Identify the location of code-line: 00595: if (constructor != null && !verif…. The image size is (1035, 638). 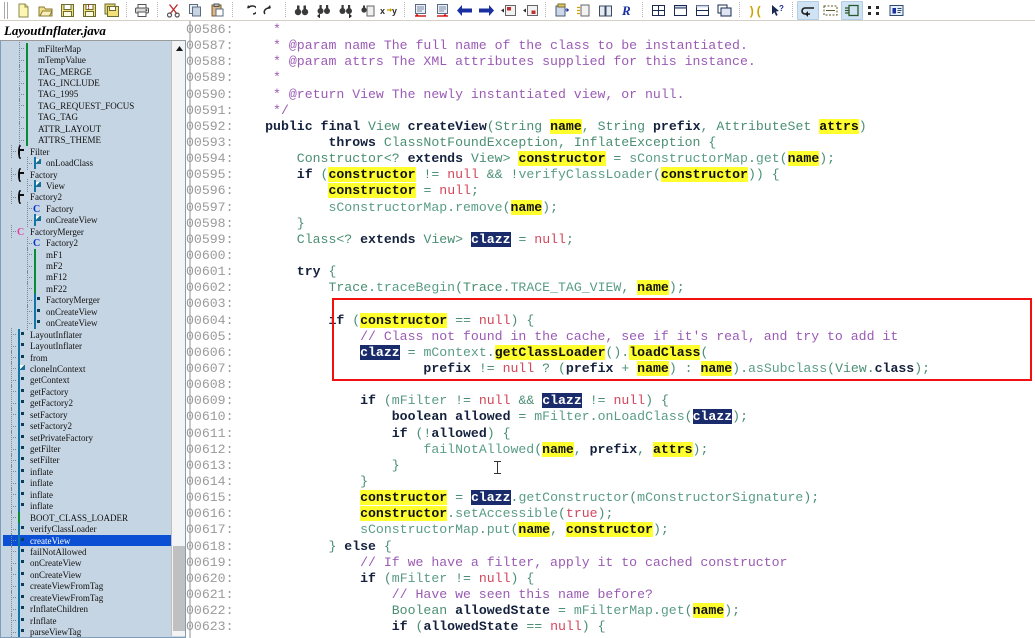
(558, 175).